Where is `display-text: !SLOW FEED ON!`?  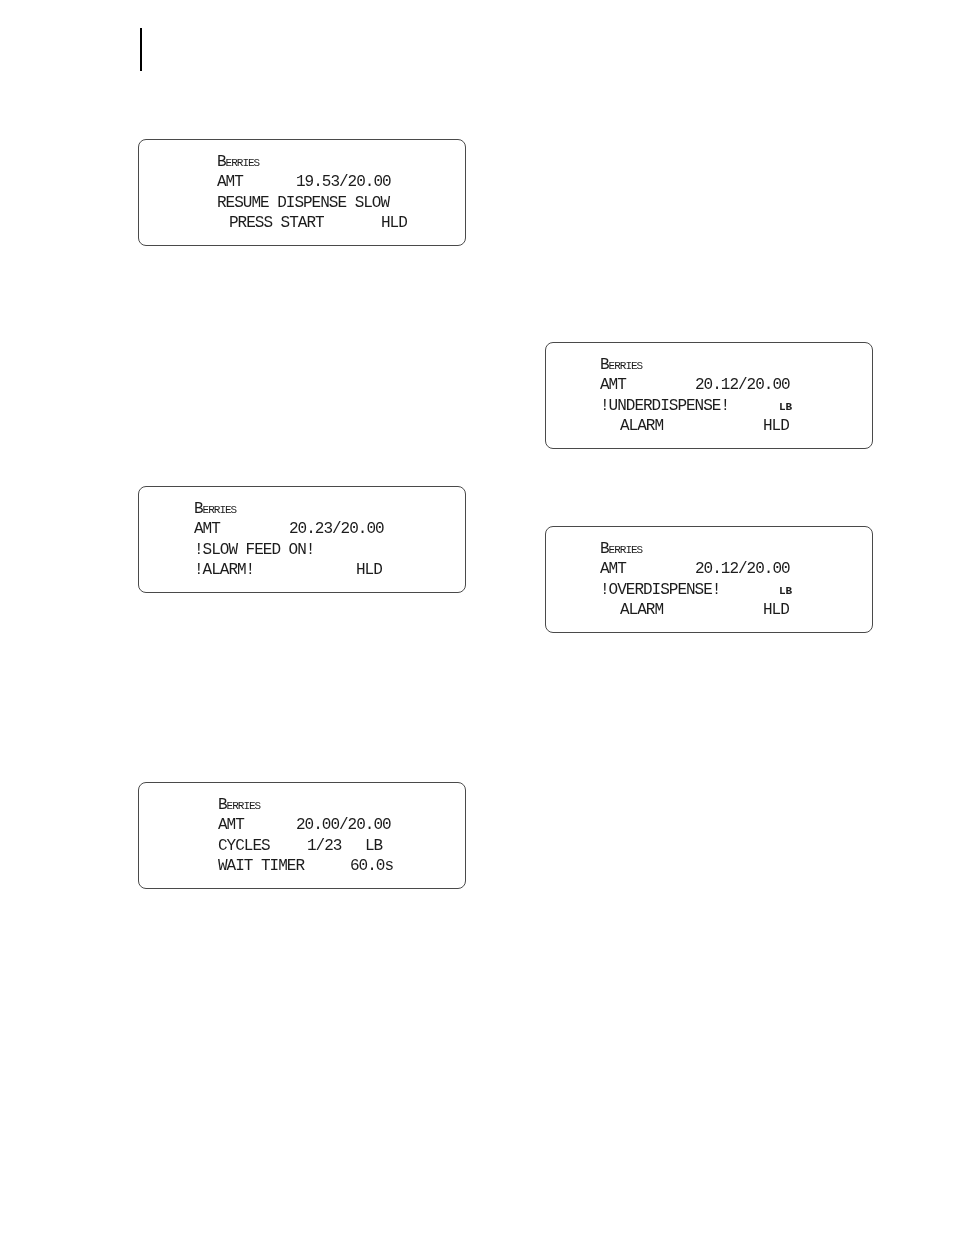 display-text: !SLOW FEED ON! is located at coordinates (254, 549).